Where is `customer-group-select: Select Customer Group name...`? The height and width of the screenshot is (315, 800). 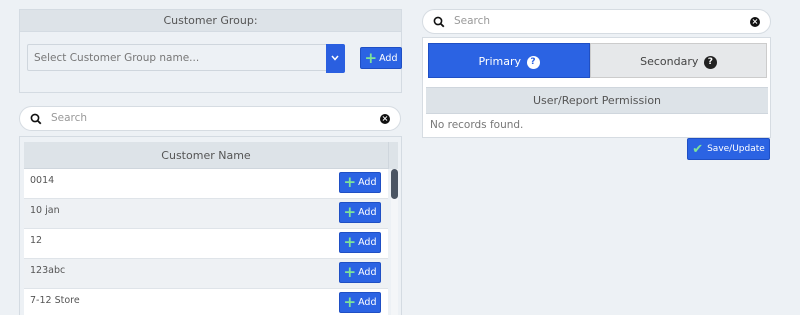
customer-group-select: Select Customer Group name... is located at coordinates (186, 58).